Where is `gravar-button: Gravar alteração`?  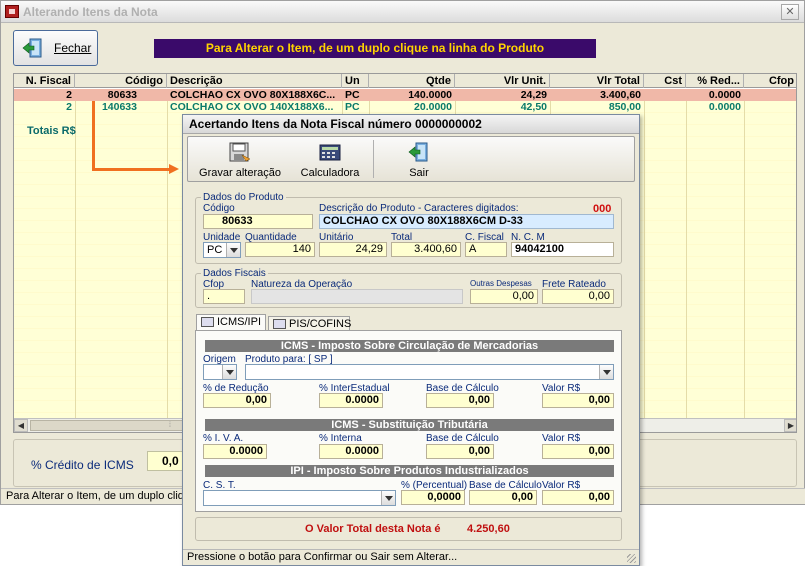 gravar-button: Gravar alteração is located at coordinates (240, 159).